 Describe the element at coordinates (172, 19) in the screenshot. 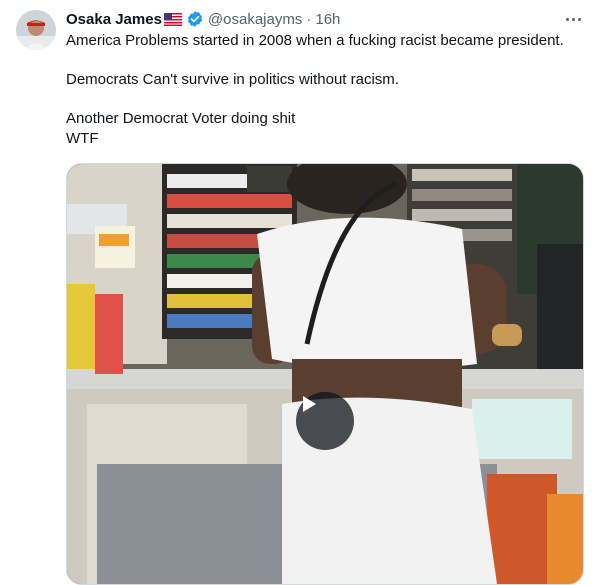

I see `us-flag-icon` at that location.